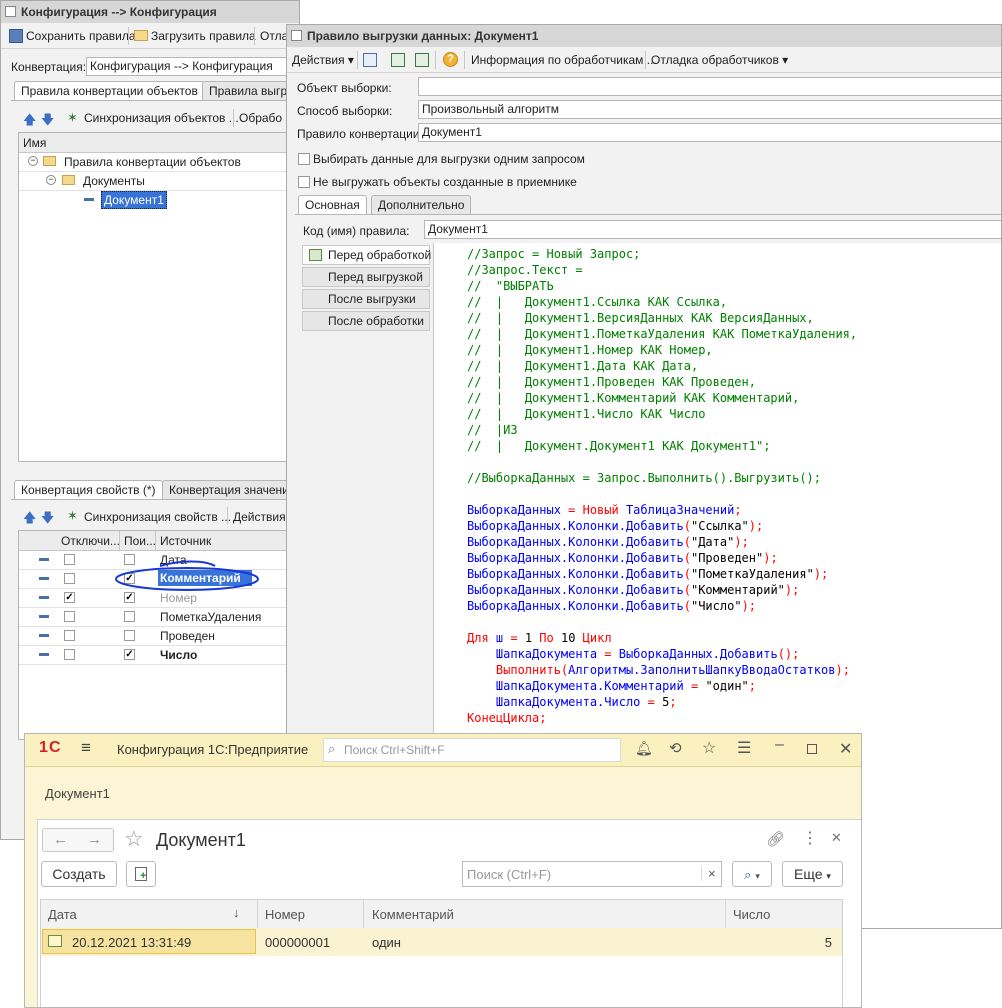 The height and width of the screenshot is (1008, 1002). Describe the element at coordinates (662, 254) in the screenshot. I see `code-line: //Запрос = Новый Запрос;` at that location.